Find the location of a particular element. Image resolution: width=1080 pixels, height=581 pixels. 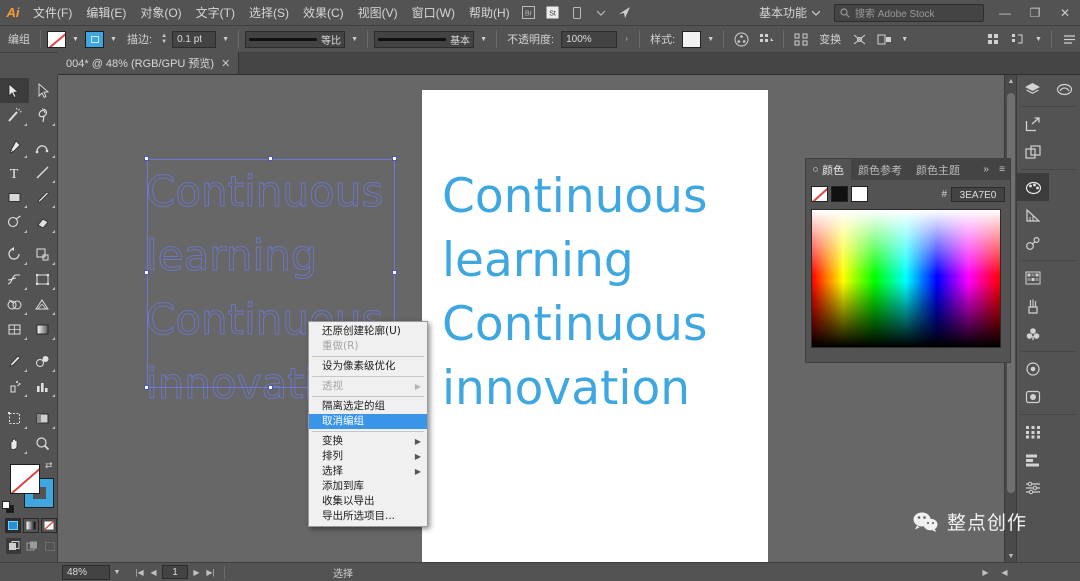

arrange-chevron-down-icon: ▼ is located at coordinates (1038, 39).